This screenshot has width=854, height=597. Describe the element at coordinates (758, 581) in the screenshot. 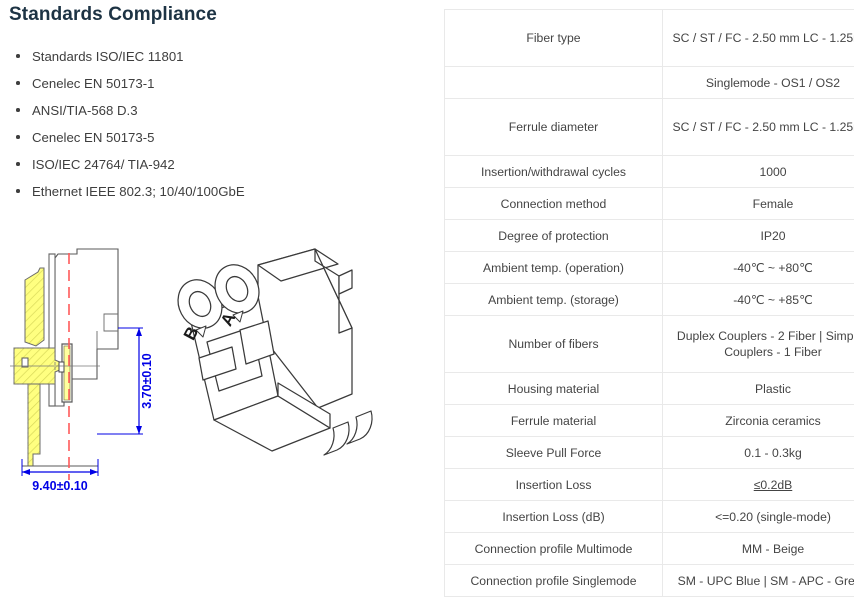

I see `spec-value-cell: SM - UPC Blue | SM - APC - Green` at that location.